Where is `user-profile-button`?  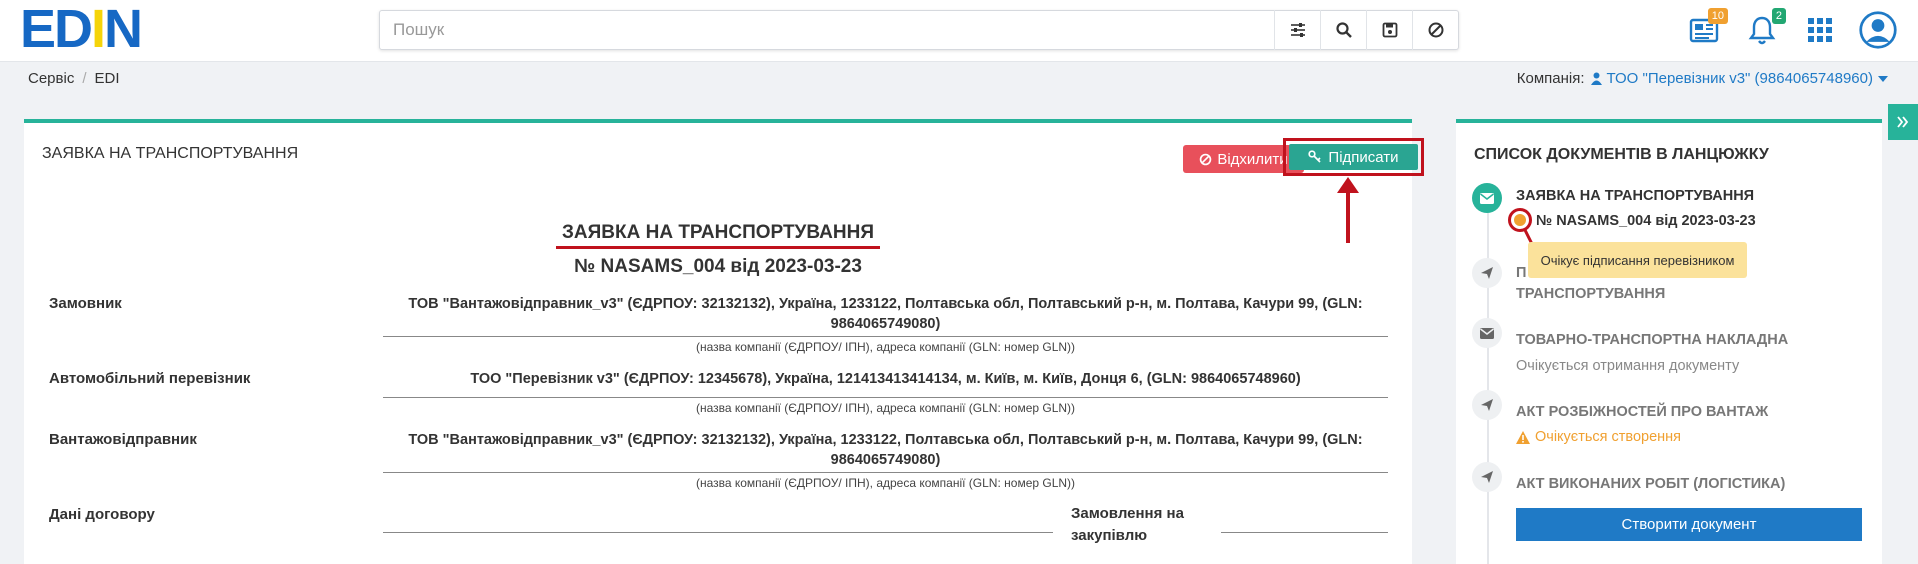 user-profile-button is located at coordinates (1878, 30).